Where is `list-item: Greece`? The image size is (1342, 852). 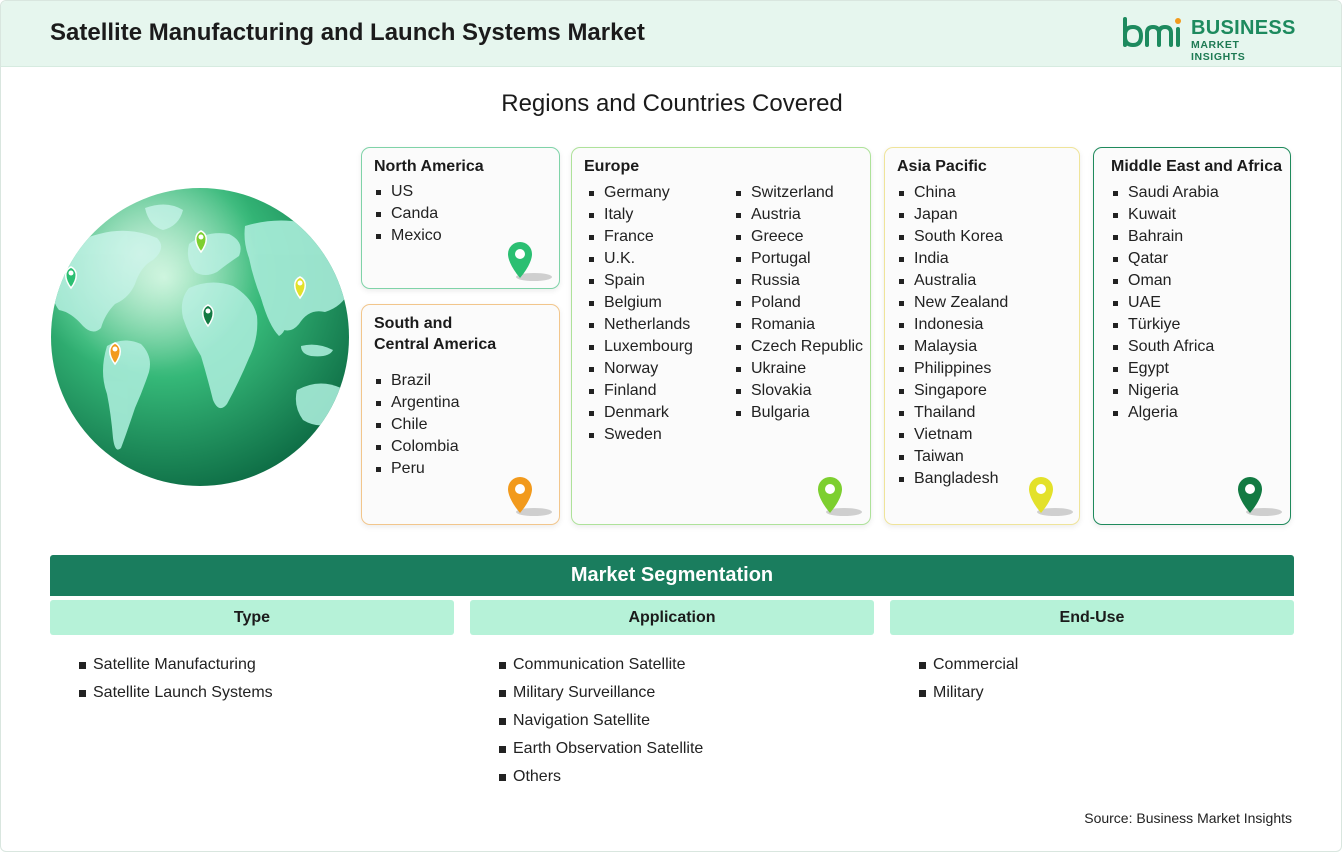 list-item: Greece is located at coordinates (798, 237).